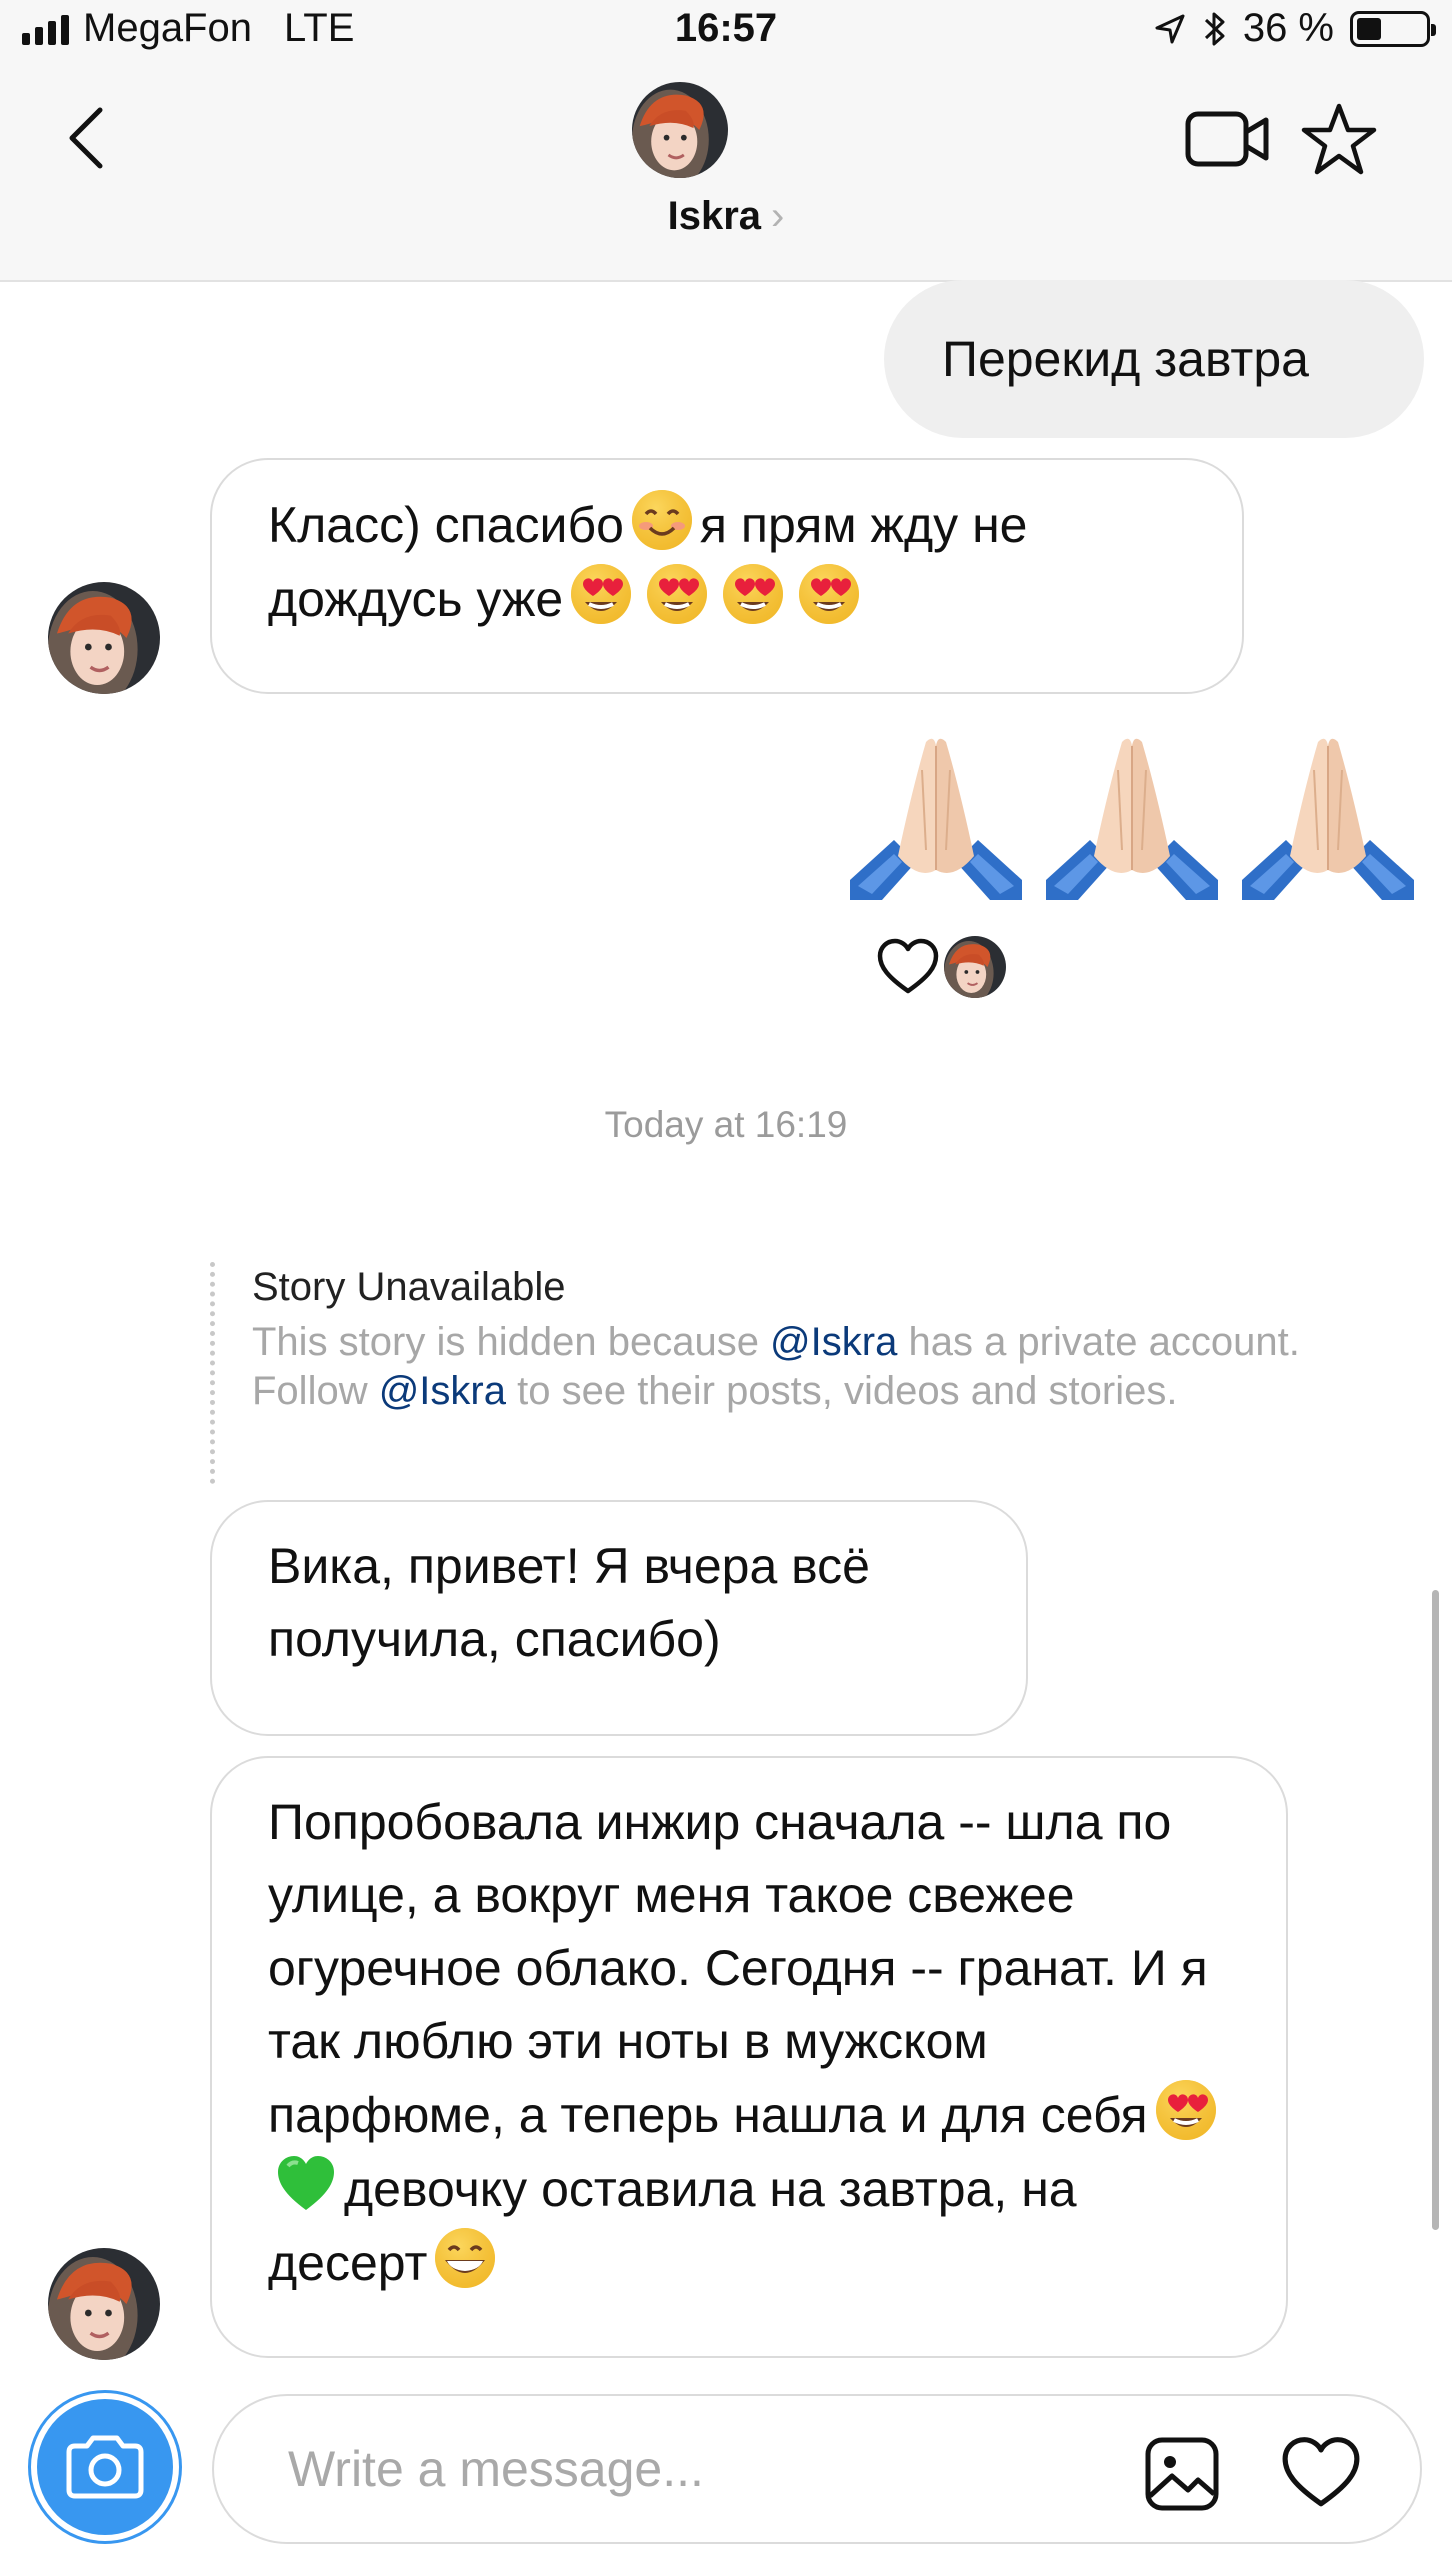 The image size is (1452, 2564). What do you see at coordinates (726, 1124) in the screenshot?
I see `timestamp-divider: Today at 16:19` at bounding box center [726, 1124].